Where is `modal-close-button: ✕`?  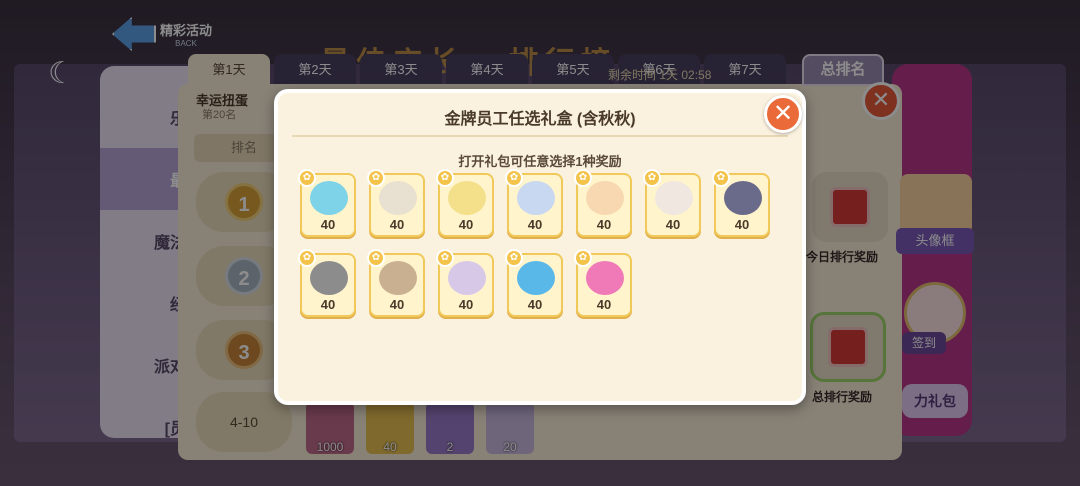 modal-close-button: ✕ is located at coordinates (783, 114).